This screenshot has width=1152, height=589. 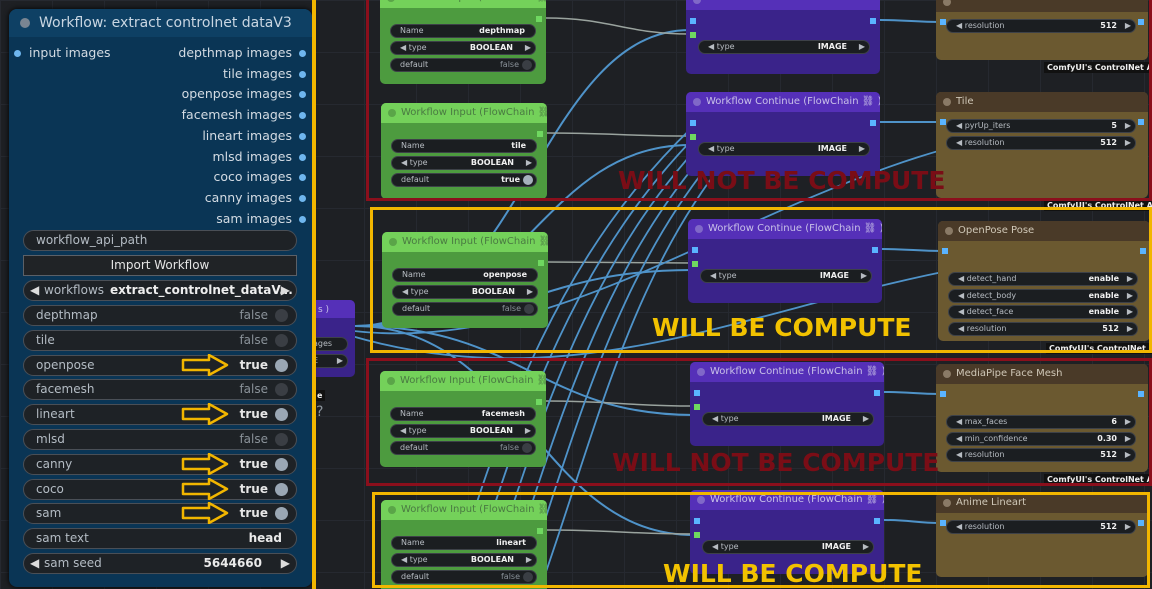 I want to click on toggle-label: lineart, so click(x=55, y=414).